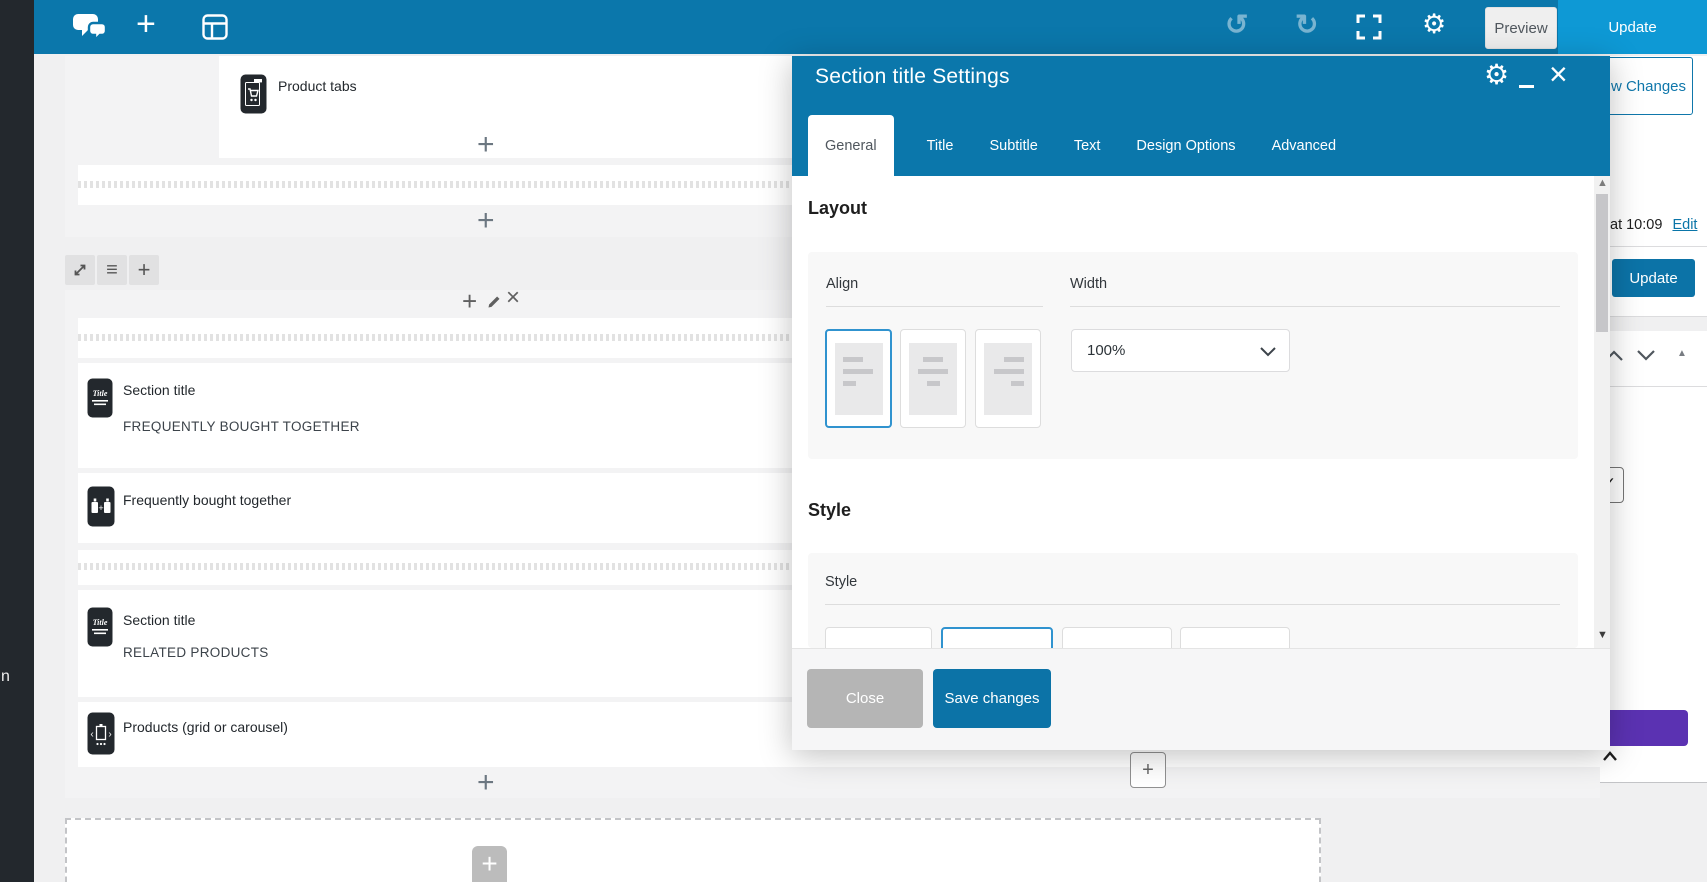 This screenshot has height=882, width=1707. I want to click on admin-menu-sidebar: n, so click(17, 441).